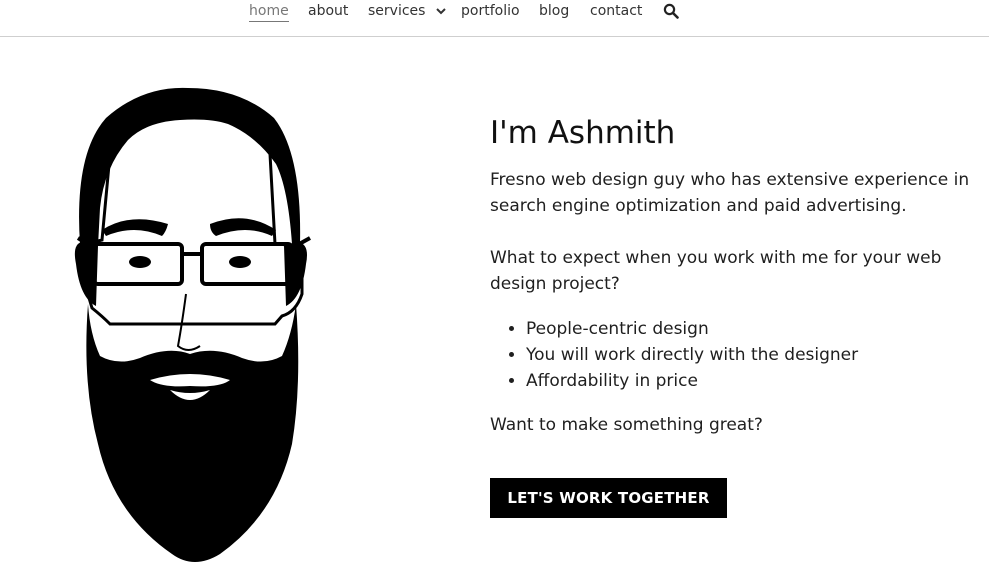 This screenshot has width=989, height=580. I want to click on nav-link-services-label: services, so click(397, 11).